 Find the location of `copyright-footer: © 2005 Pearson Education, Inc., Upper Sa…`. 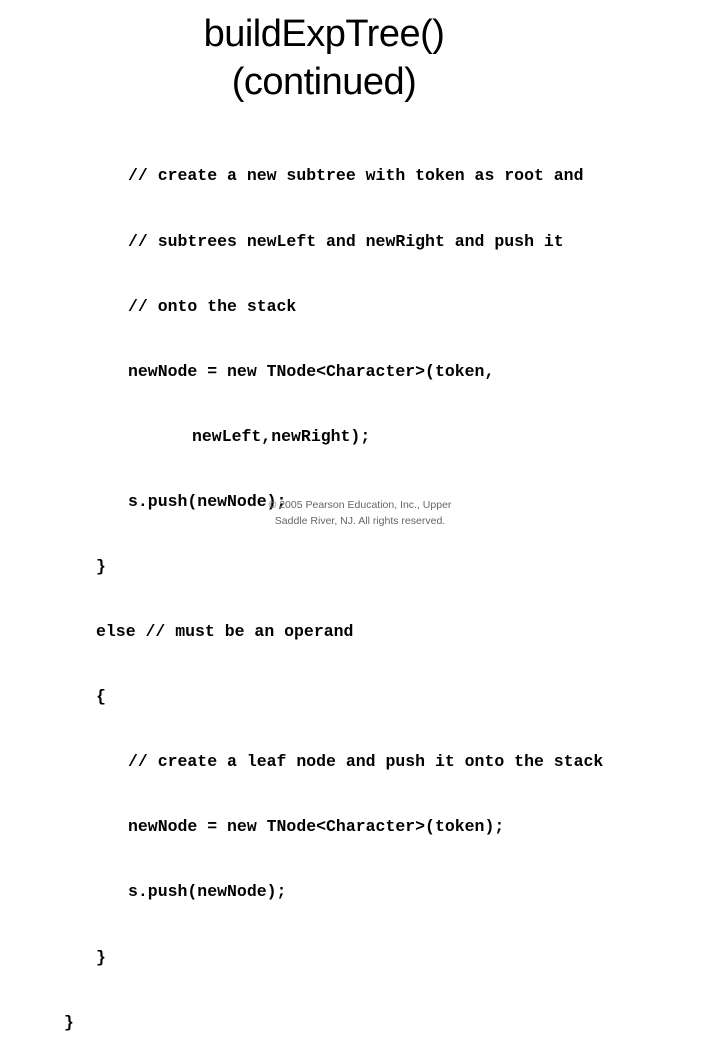

copyright-footer: © 2005 Pearson Education, Inc., Upper Sa… is located at coordinates (360, 513).